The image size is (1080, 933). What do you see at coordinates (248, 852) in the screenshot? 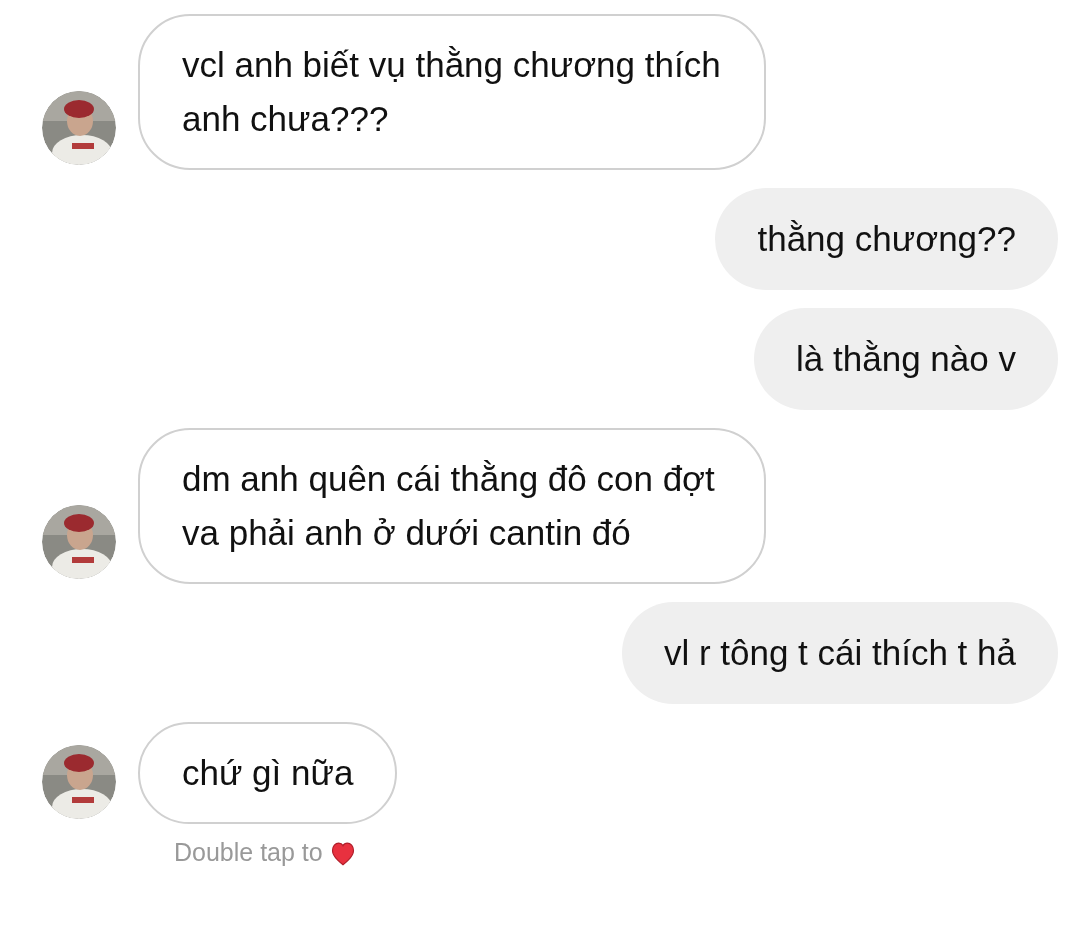
I see `double-tap-hint: Double tap to` at bounding box center [248, 852].